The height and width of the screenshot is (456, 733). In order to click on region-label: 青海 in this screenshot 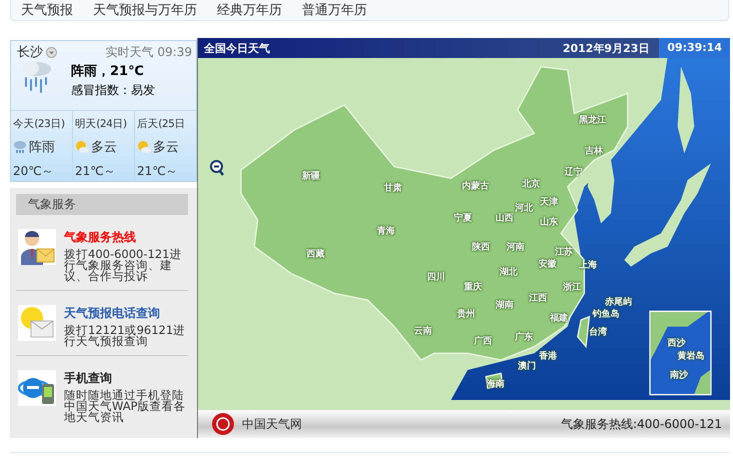, I will do `click(385, 231)`.